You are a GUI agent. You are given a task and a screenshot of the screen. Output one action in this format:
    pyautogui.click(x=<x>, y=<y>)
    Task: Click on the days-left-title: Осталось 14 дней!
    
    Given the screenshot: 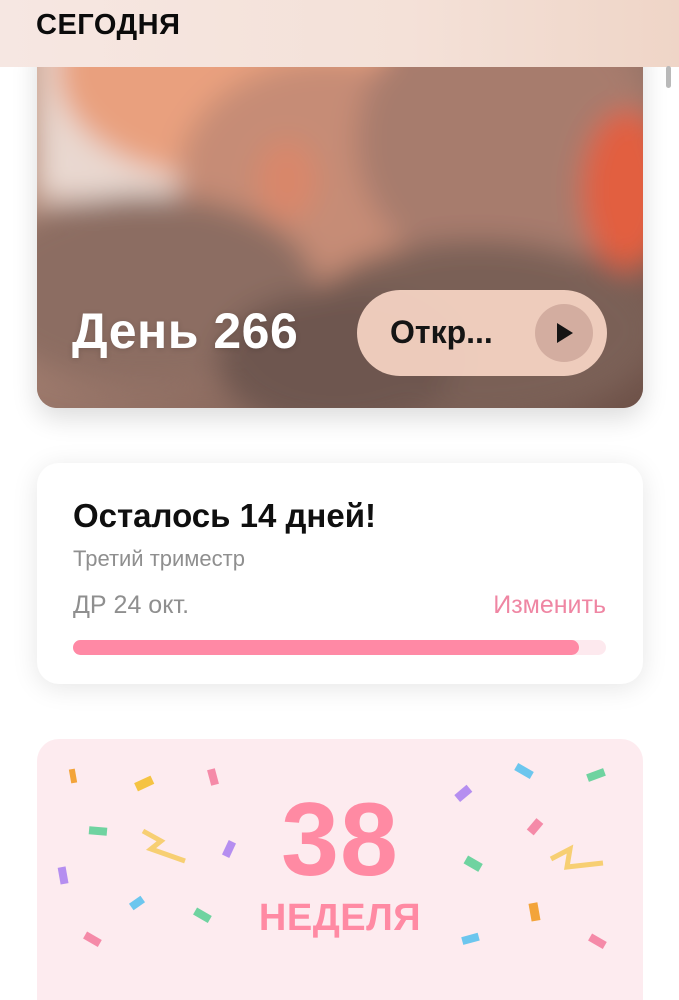 What is the action you would take?
    pyautogui.click(x=224, y=515)
    